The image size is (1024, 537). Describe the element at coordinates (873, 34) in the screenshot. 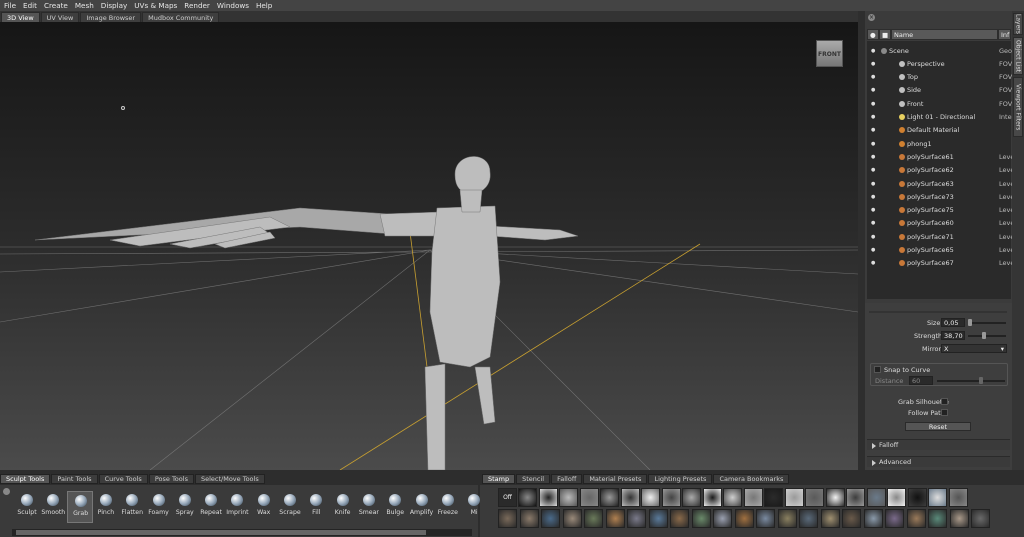

I see `visibility-column-icon: ●` at that location.